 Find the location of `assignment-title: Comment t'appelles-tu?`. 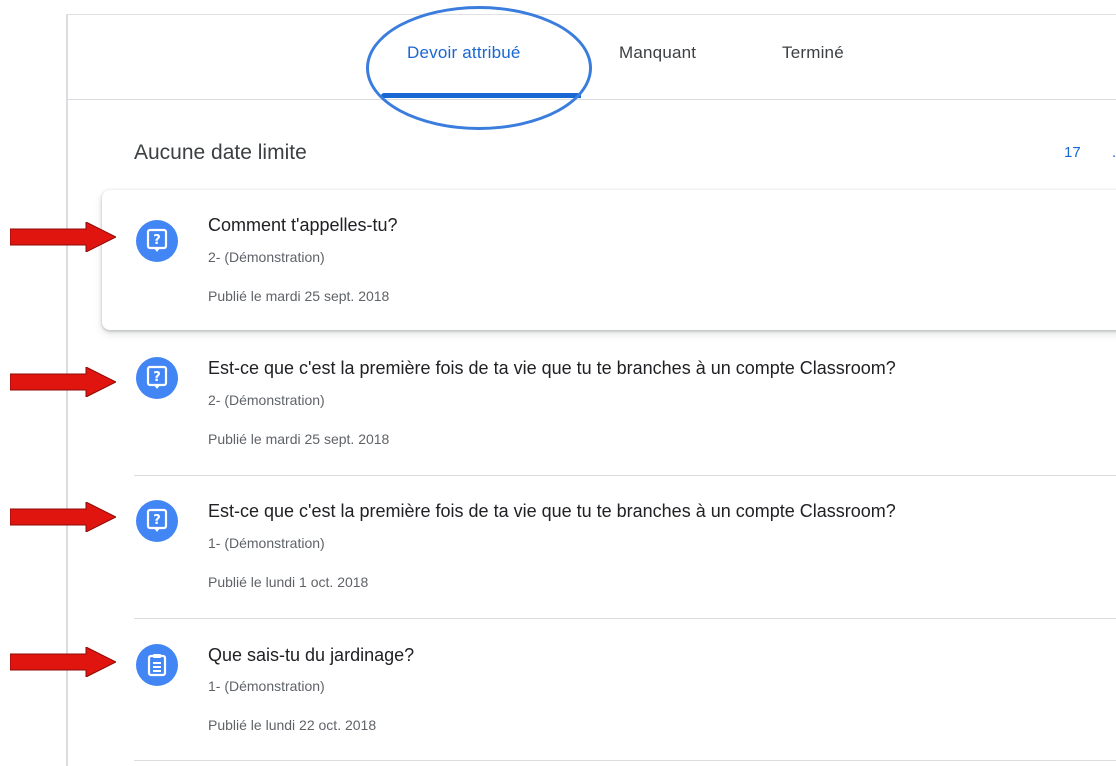

assignment-title: Comment t'appelles-tu? is located at coordinates (303, 225).